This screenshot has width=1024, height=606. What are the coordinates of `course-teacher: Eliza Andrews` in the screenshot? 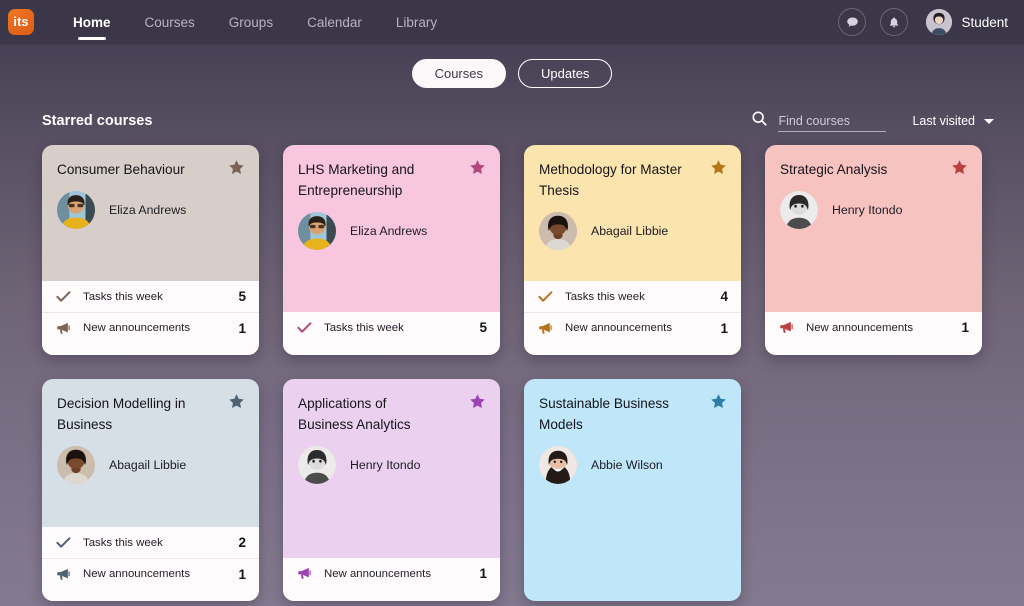 It's located at (391, 231).